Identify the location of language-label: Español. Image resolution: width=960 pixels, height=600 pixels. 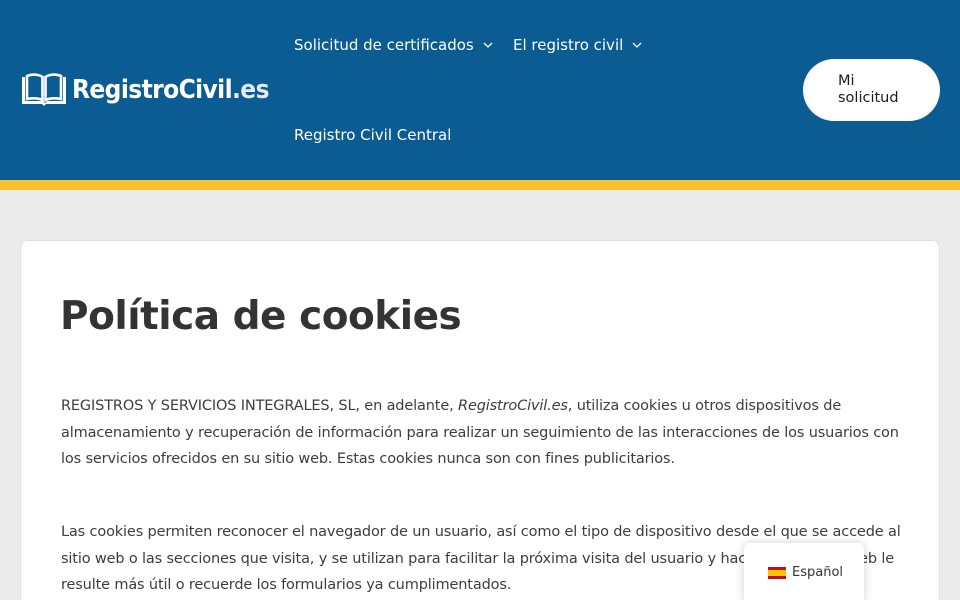
(818, 572).